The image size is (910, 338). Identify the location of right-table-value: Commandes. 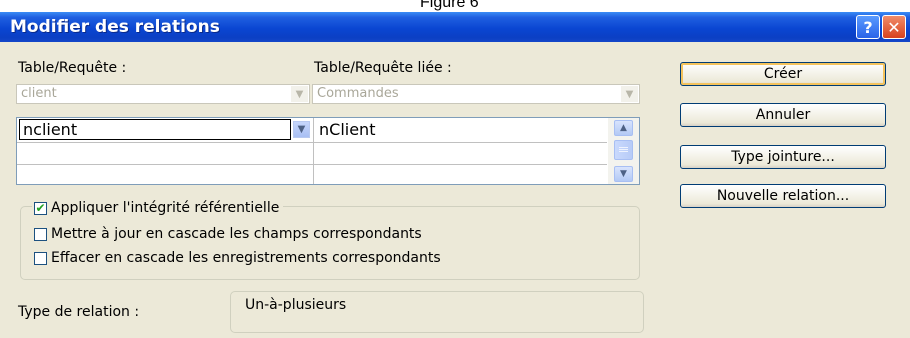
(358, 93).